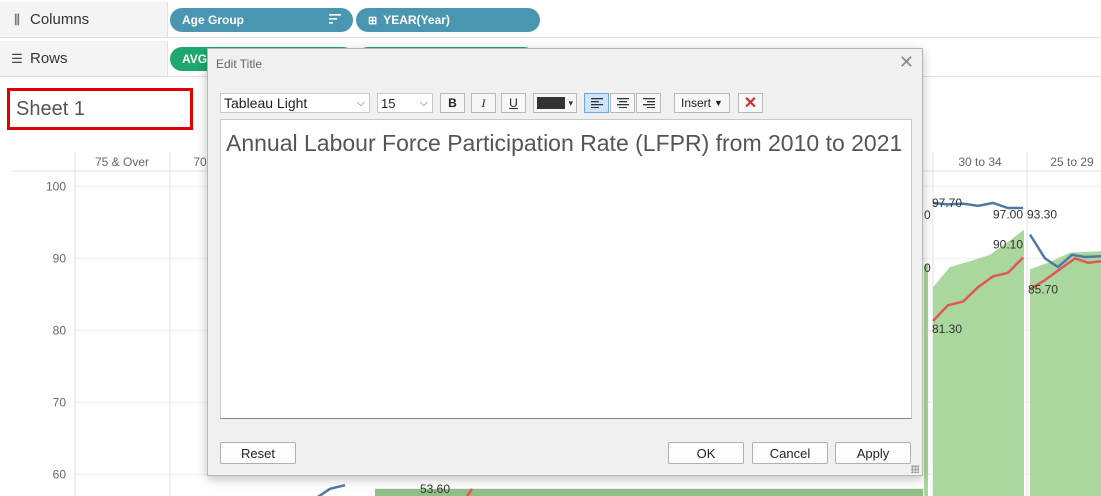 The image size is (1101, 496). I want to click on columns-shelf: ⫼ Columns Age Group ⊞ YEAR(Year), so click(550, 20).